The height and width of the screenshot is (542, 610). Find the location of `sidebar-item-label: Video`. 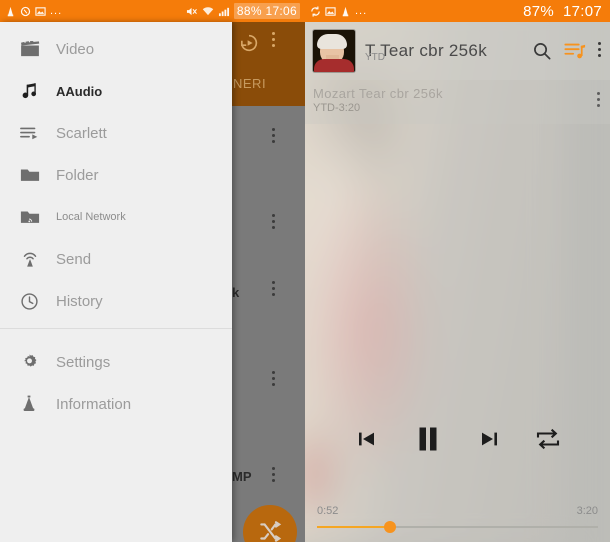

sidebar-item-label: Video is located at coordinates (75, 49).